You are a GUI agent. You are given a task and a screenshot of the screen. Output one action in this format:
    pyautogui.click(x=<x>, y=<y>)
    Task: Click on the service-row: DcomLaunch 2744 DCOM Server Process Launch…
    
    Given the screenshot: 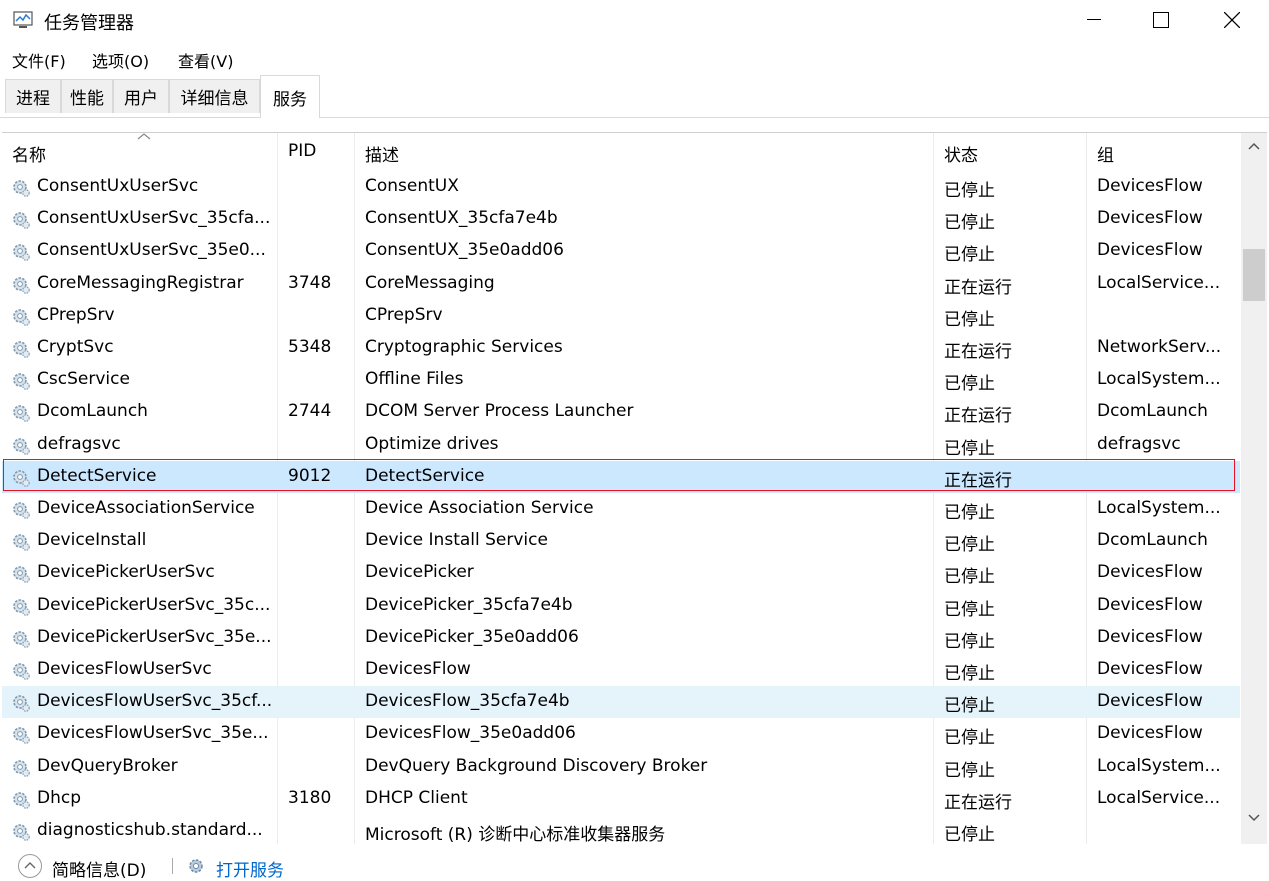 What is the action you would take?
    pyautogui.click(x=621, y=412)
    